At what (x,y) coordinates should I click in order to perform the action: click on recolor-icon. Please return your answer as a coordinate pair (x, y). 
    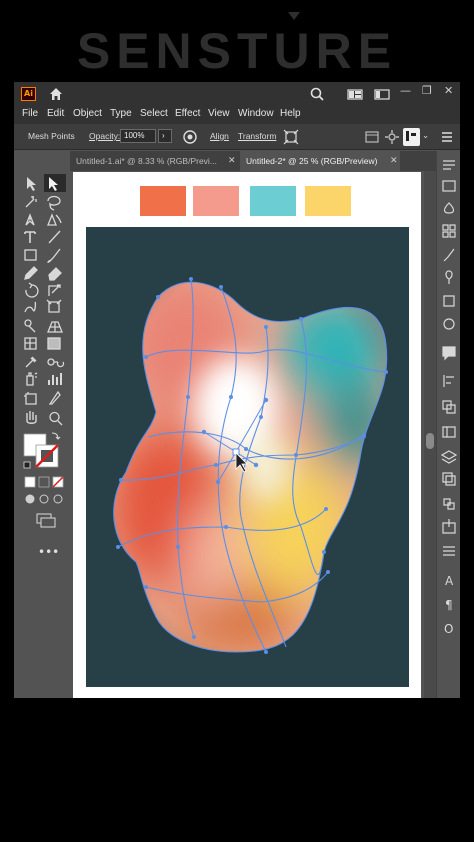
    Looking at the image, I should click on (190, 137).